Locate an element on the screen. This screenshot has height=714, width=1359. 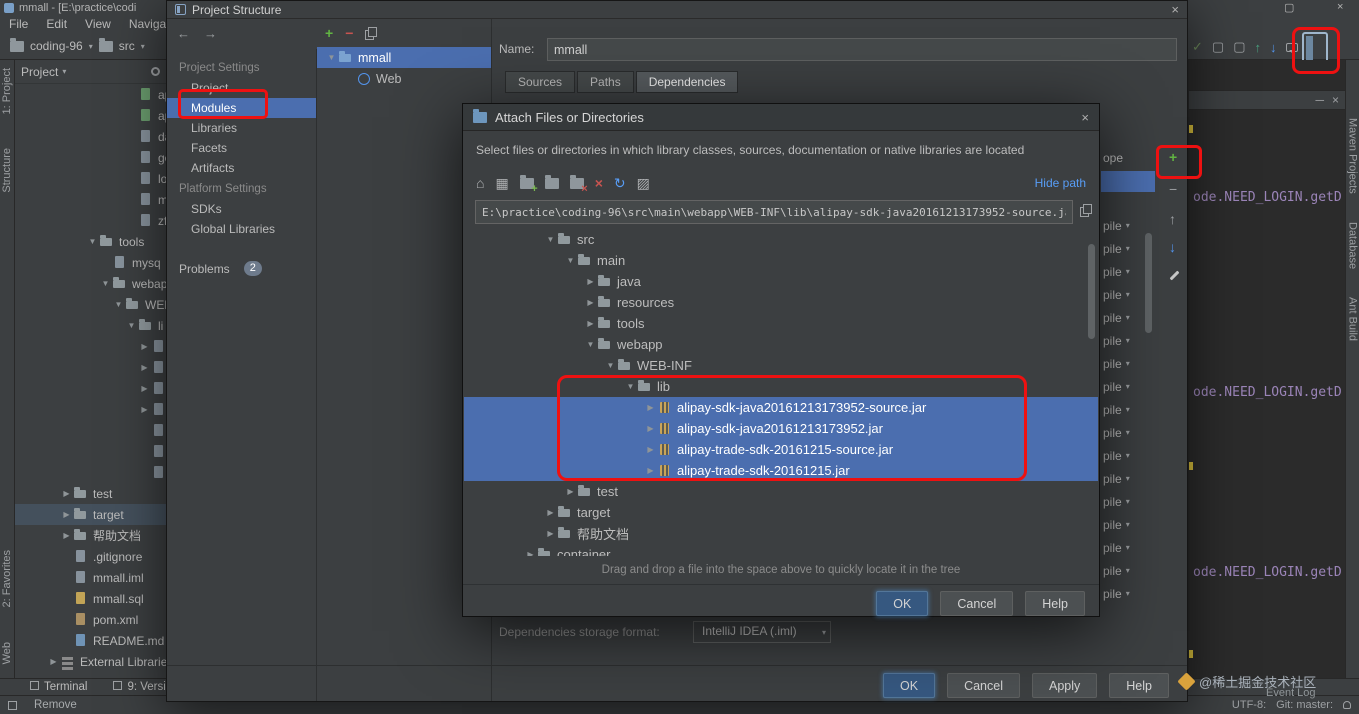
file-tree-row: alipay-sdk-java20161213173952.jar is located at coordinates (781, 428).